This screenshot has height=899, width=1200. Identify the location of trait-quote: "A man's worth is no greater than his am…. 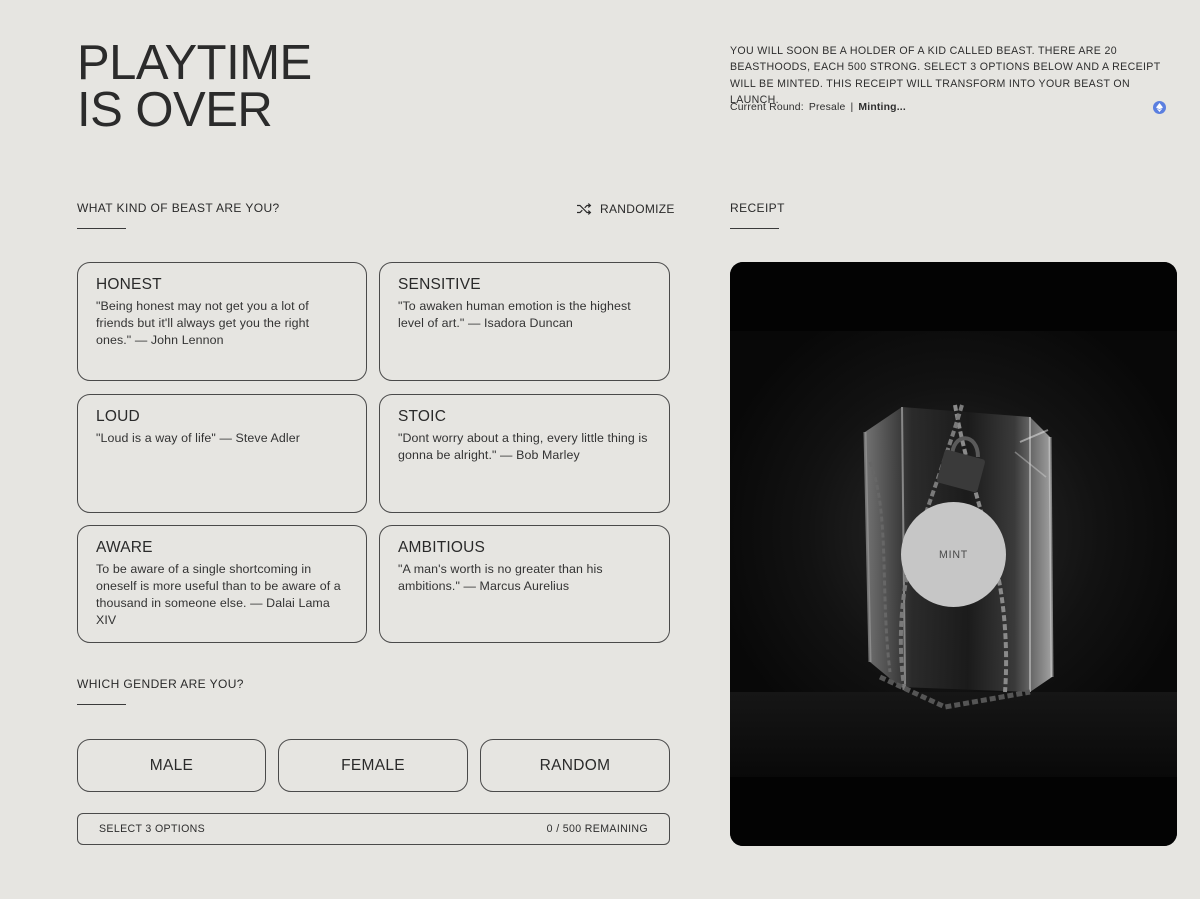
(500, 577).